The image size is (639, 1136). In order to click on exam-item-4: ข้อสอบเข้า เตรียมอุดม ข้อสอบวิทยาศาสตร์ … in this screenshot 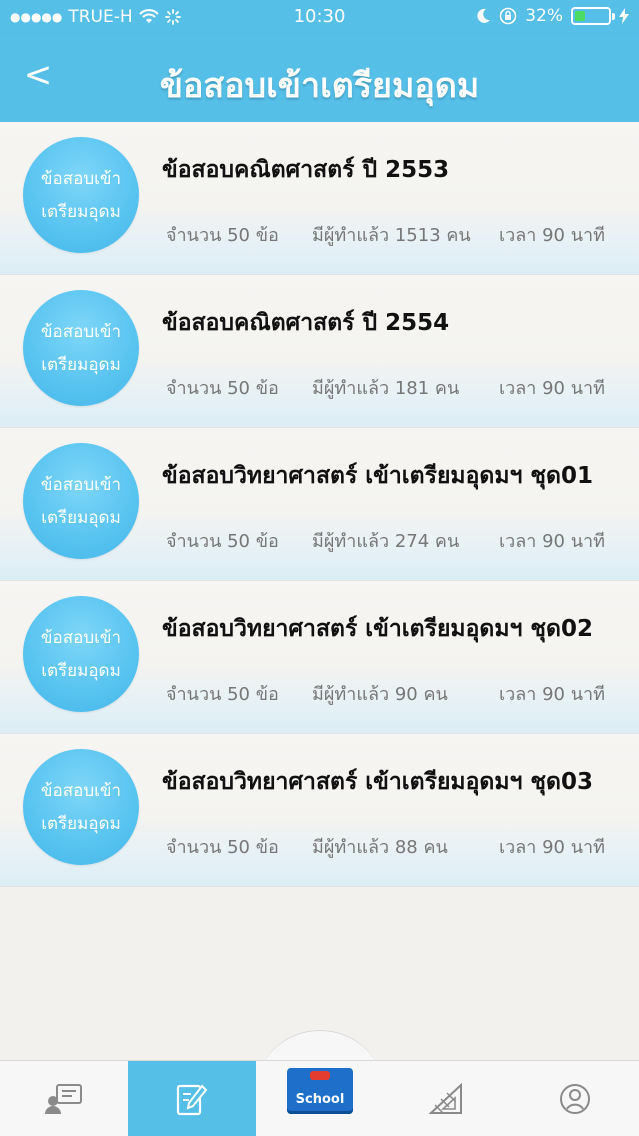, I will do `click(319, 657)`.